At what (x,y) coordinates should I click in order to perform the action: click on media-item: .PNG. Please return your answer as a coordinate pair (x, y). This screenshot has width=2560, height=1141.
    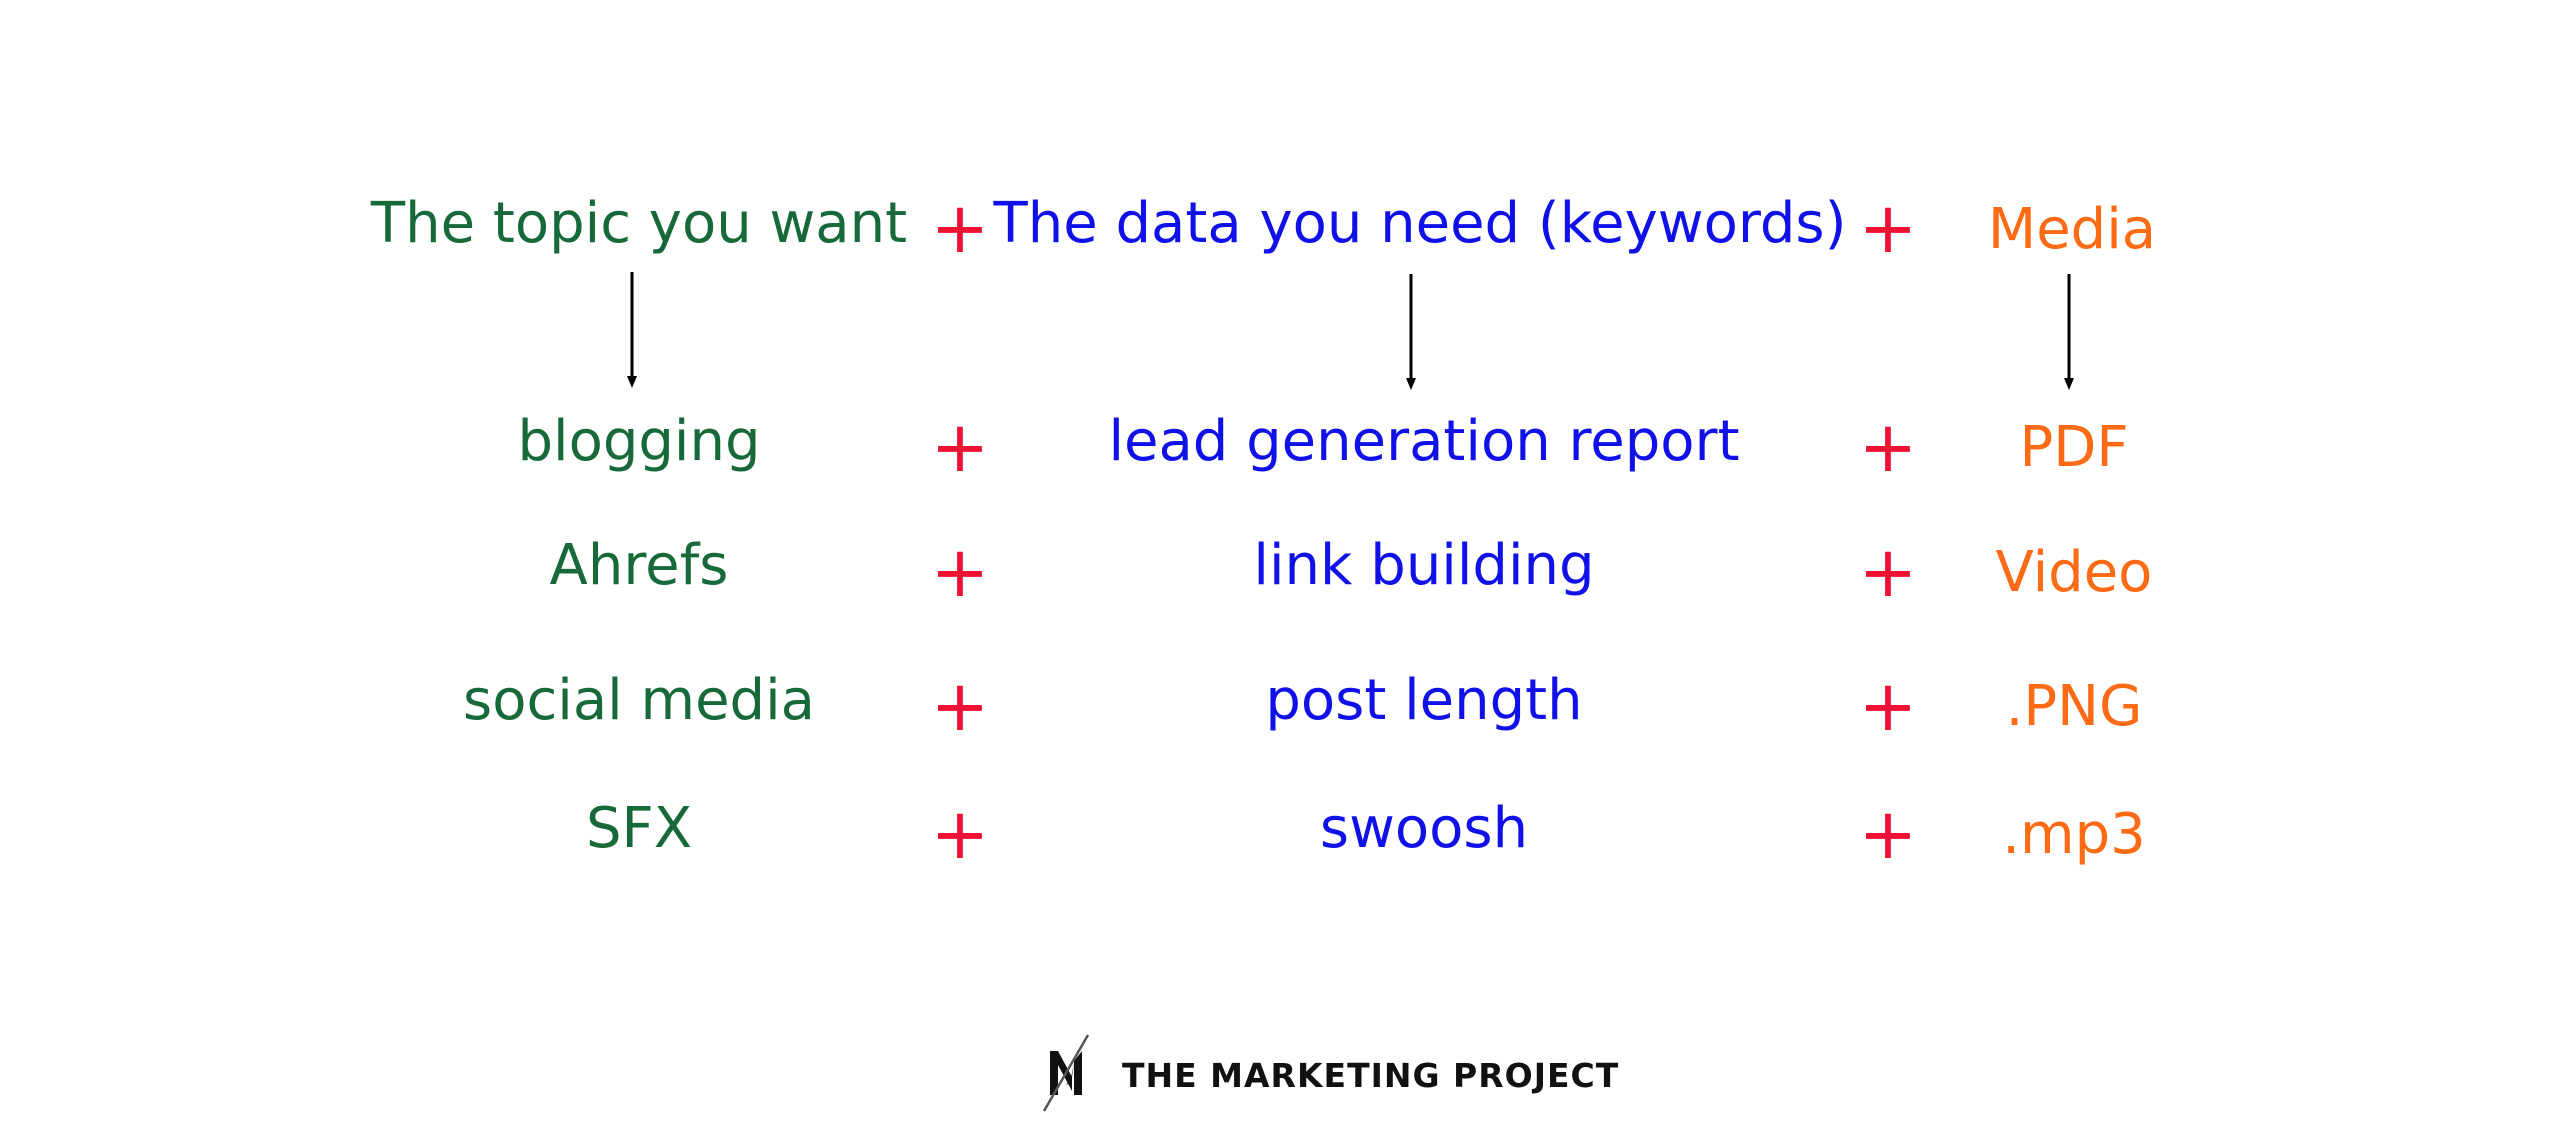
    Looking at the image, I should click on (2074, 706).